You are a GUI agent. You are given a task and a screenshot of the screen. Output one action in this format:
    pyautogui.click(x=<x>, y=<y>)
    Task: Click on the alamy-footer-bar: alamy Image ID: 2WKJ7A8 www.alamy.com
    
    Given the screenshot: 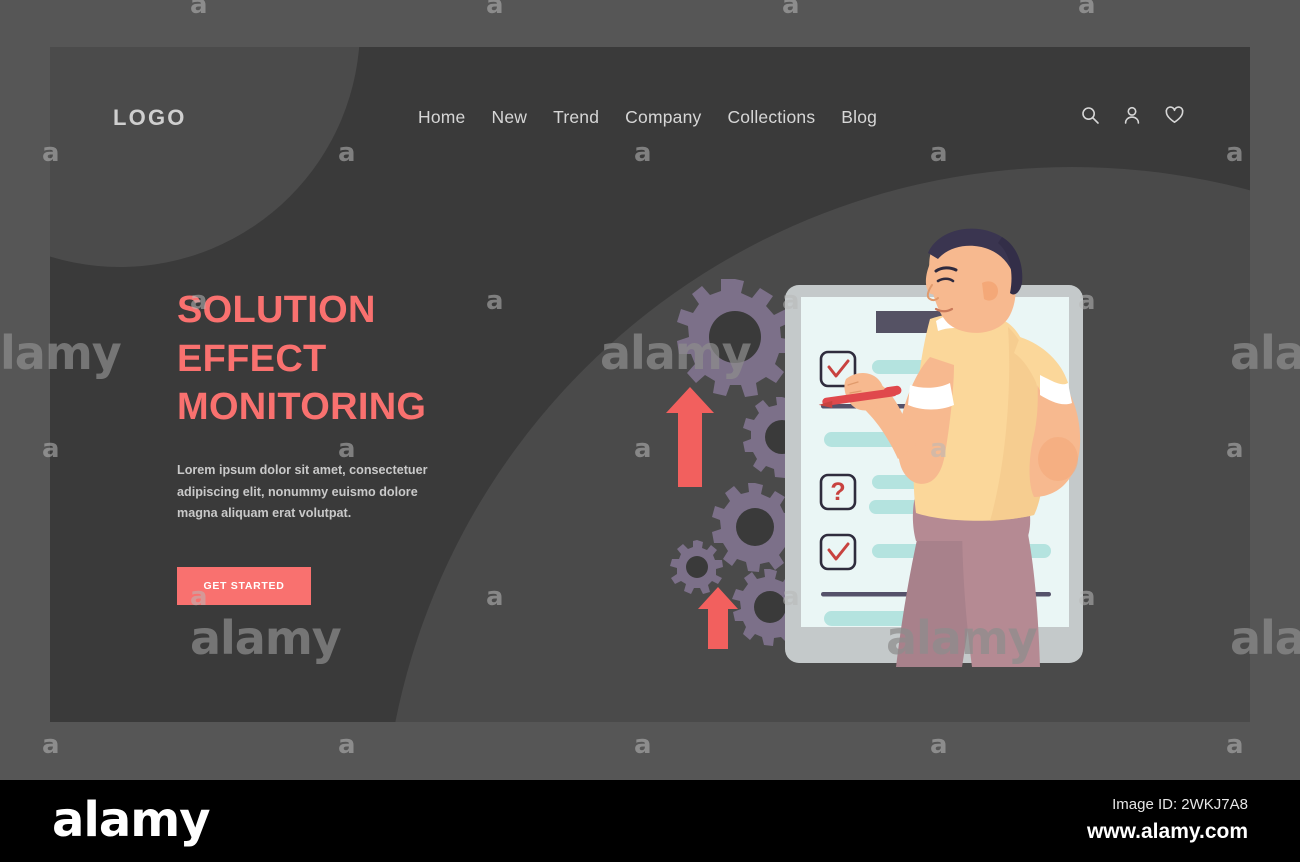 What is the action you would take?
    pyautogui.click(x=650, y=821)
    